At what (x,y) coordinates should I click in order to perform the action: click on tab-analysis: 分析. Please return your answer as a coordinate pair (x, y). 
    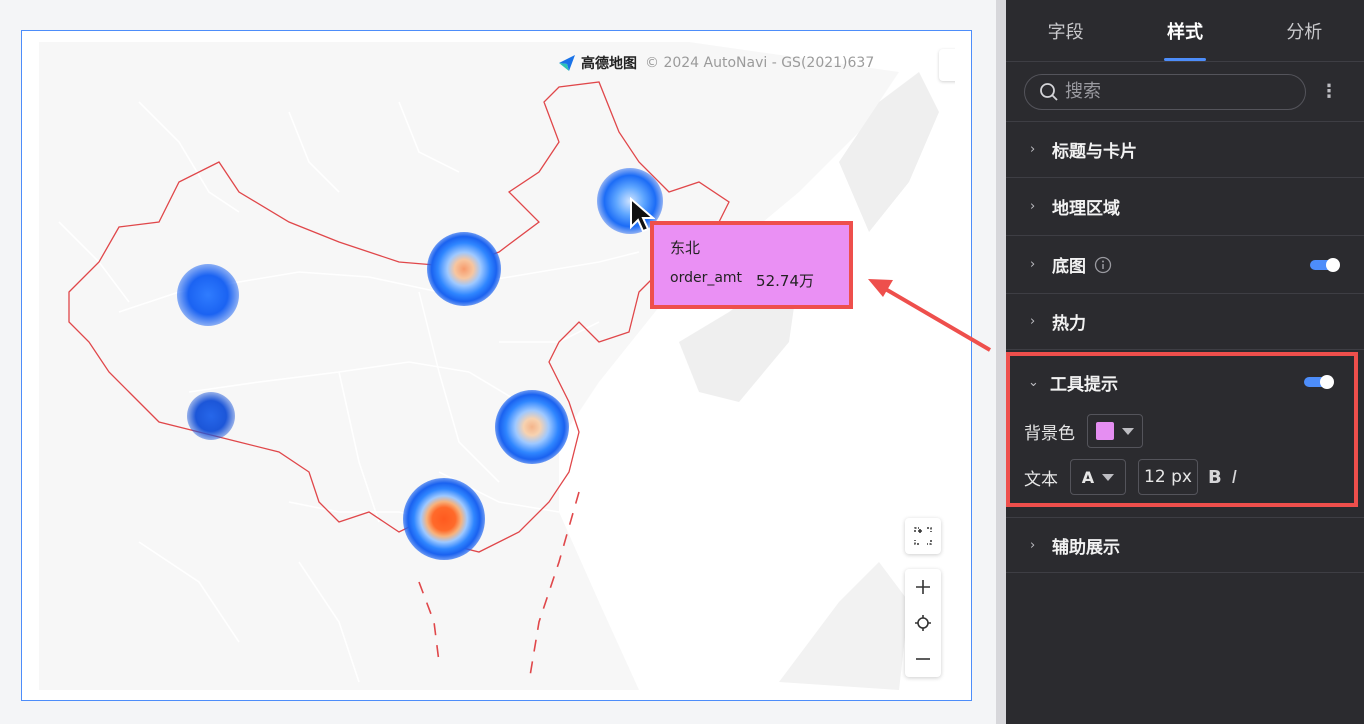
    Looking at the image, I should click on (1304, 30).